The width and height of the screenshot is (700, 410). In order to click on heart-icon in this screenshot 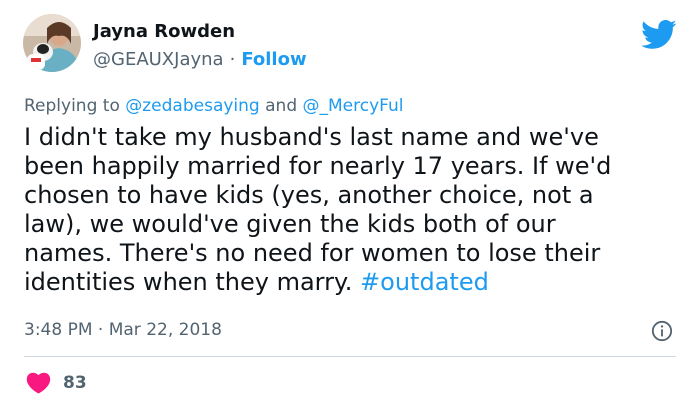, I will do `click(38, 382)`.